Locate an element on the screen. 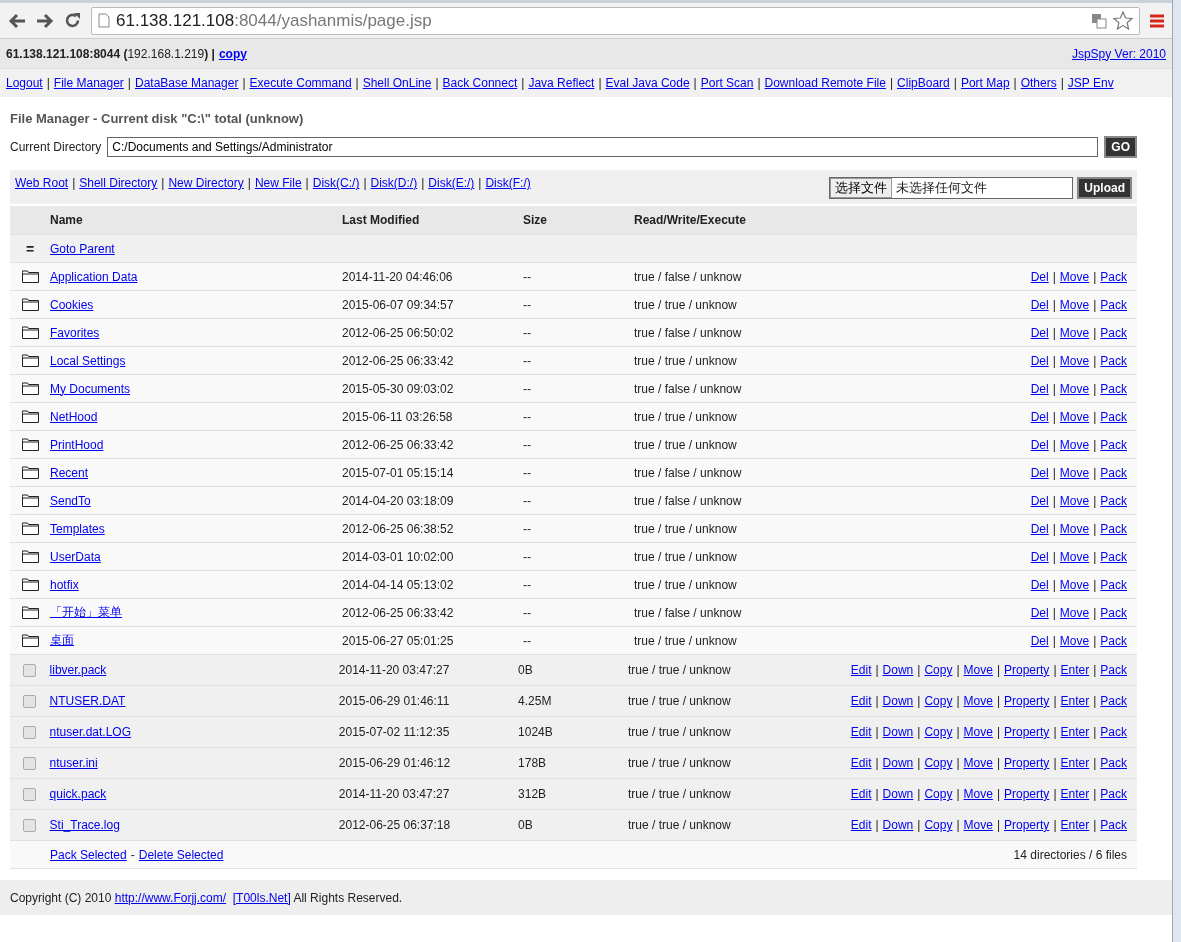  quick-link: Disk(E:/) is located at coordinates (451, 183).